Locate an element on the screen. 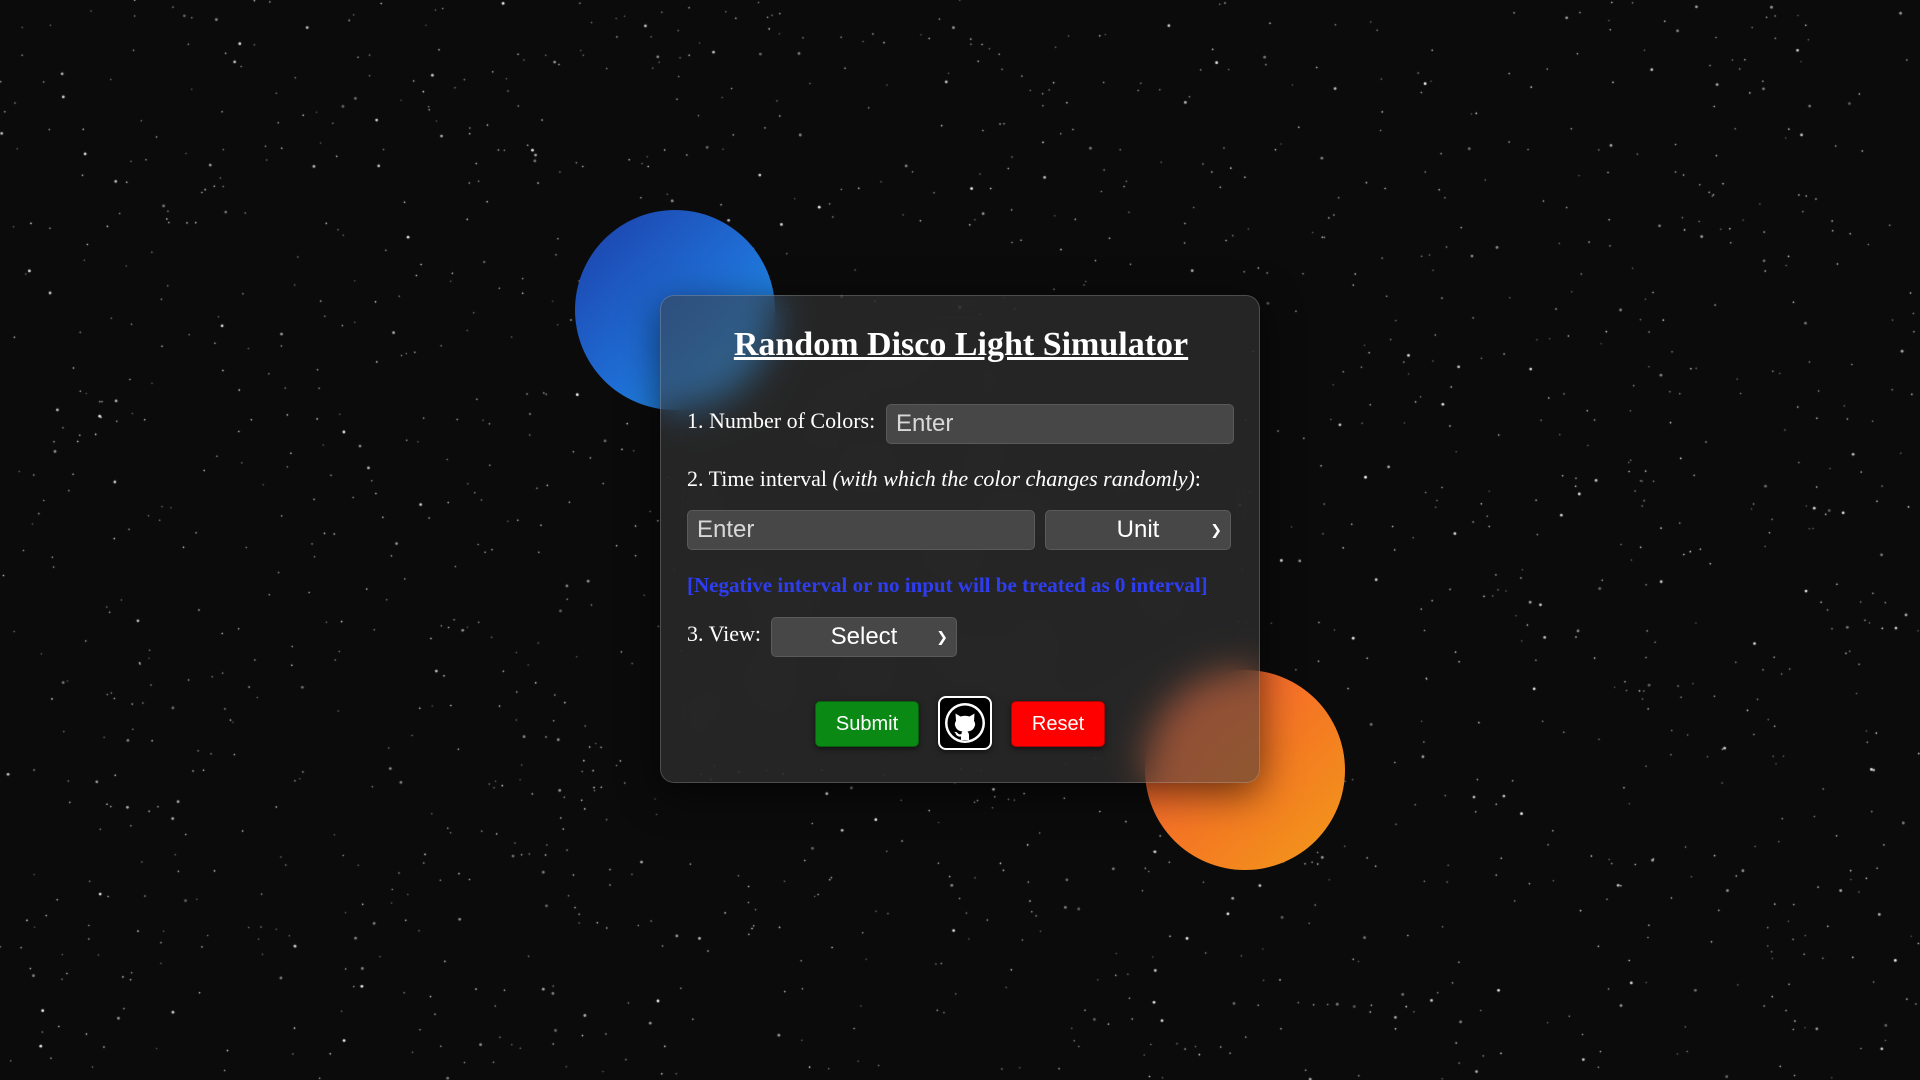 The height and width of the screenshot is (1080, 1920). view-select: Select ❯ is located at coordinates (864, 637).